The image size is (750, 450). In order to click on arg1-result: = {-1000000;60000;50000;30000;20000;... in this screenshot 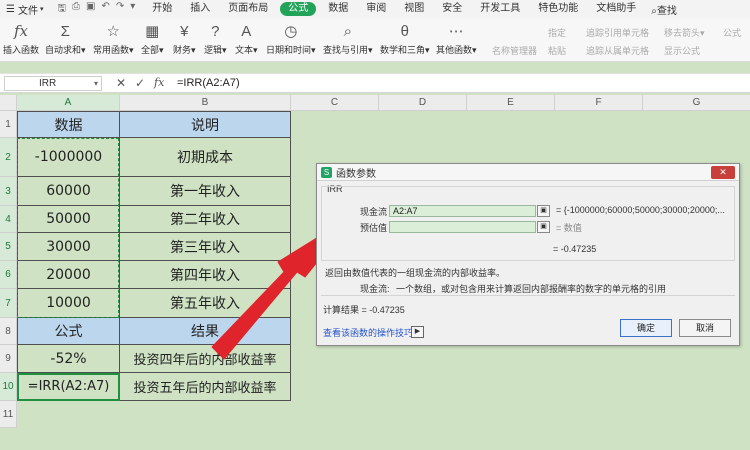, I will do `click(640, 210)`.